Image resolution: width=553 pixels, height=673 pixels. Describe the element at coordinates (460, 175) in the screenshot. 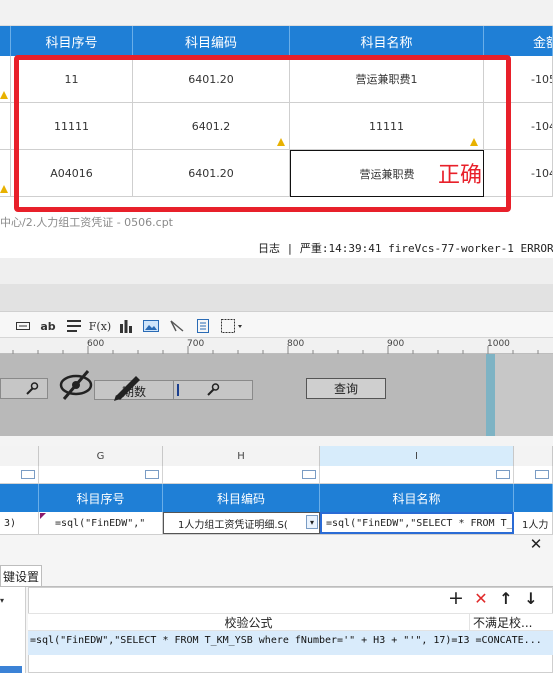

I see `correct-annotation: 正确` at that location.